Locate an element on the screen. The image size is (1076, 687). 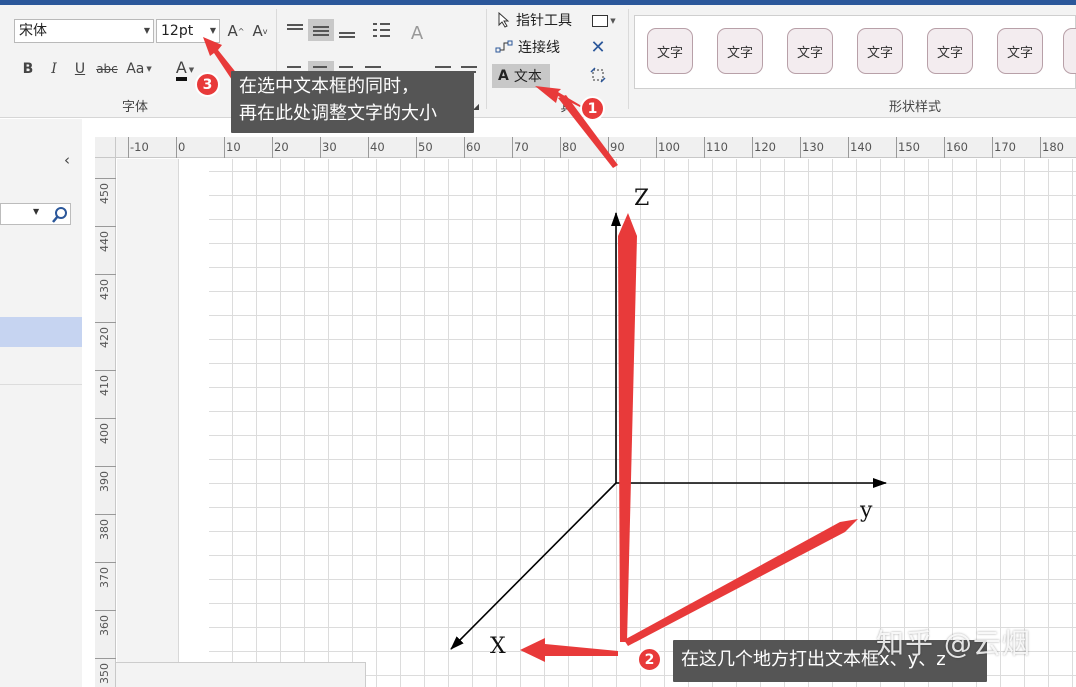
step3-callout-line1: 在选中文本框的同时， is located at coordinates (329, 86).